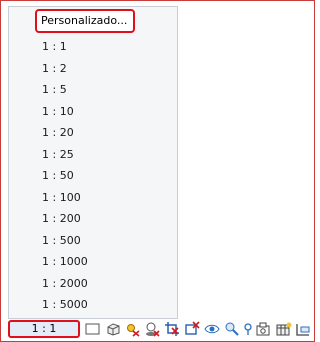 Image resolution: width=320 pixels, height=342 pixels. Describe the element at coordinates (61, 240) in the screenshot. I see `menu-item-scale-label: 1 : 500` at that location.